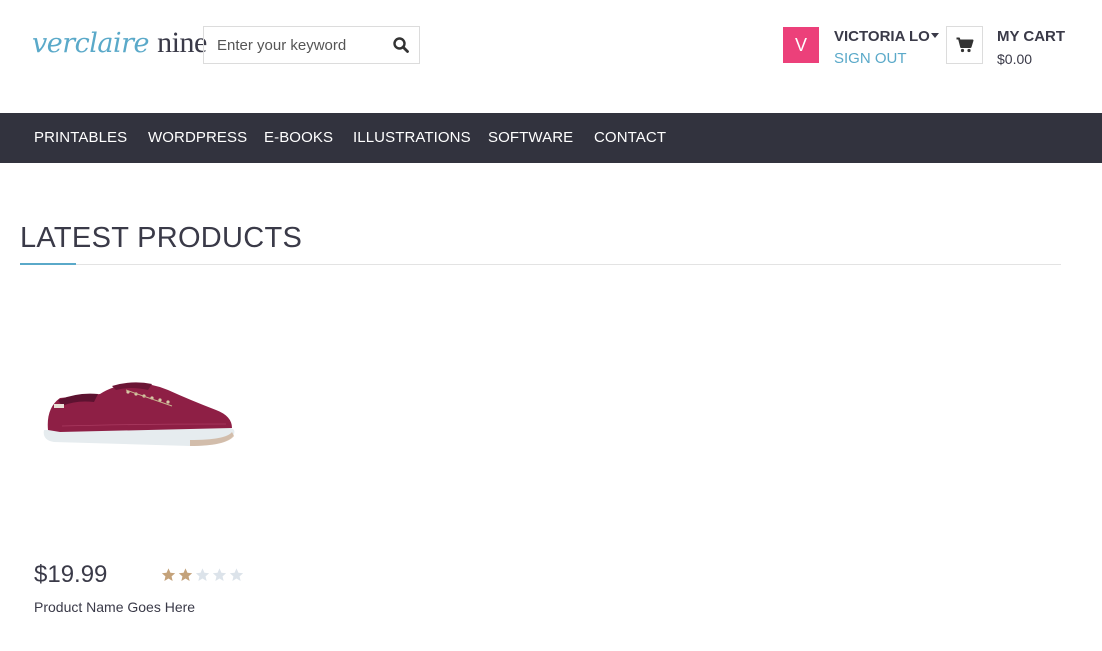 This screenshot has height=651, width=1102. I want to click on caret-down-icon, so click(934, 36).